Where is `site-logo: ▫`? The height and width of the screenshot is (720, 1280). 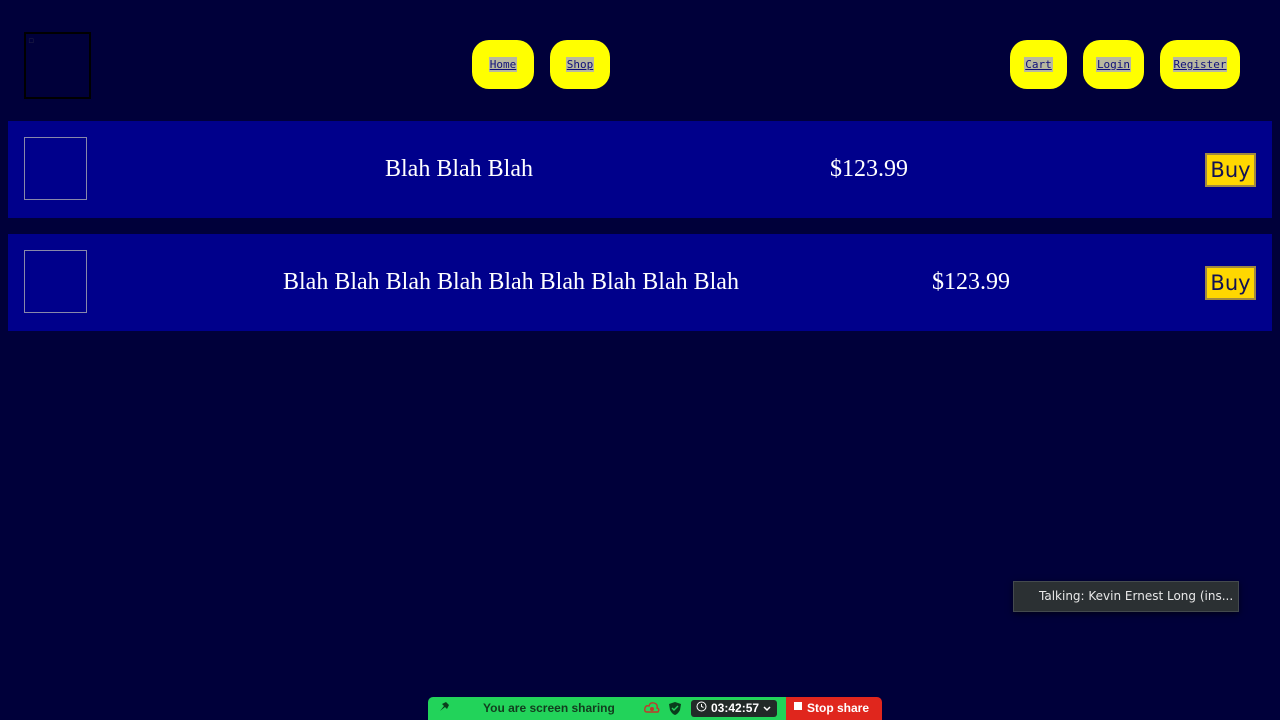 site-logo: ▫ is located at coordinates (57, 65).